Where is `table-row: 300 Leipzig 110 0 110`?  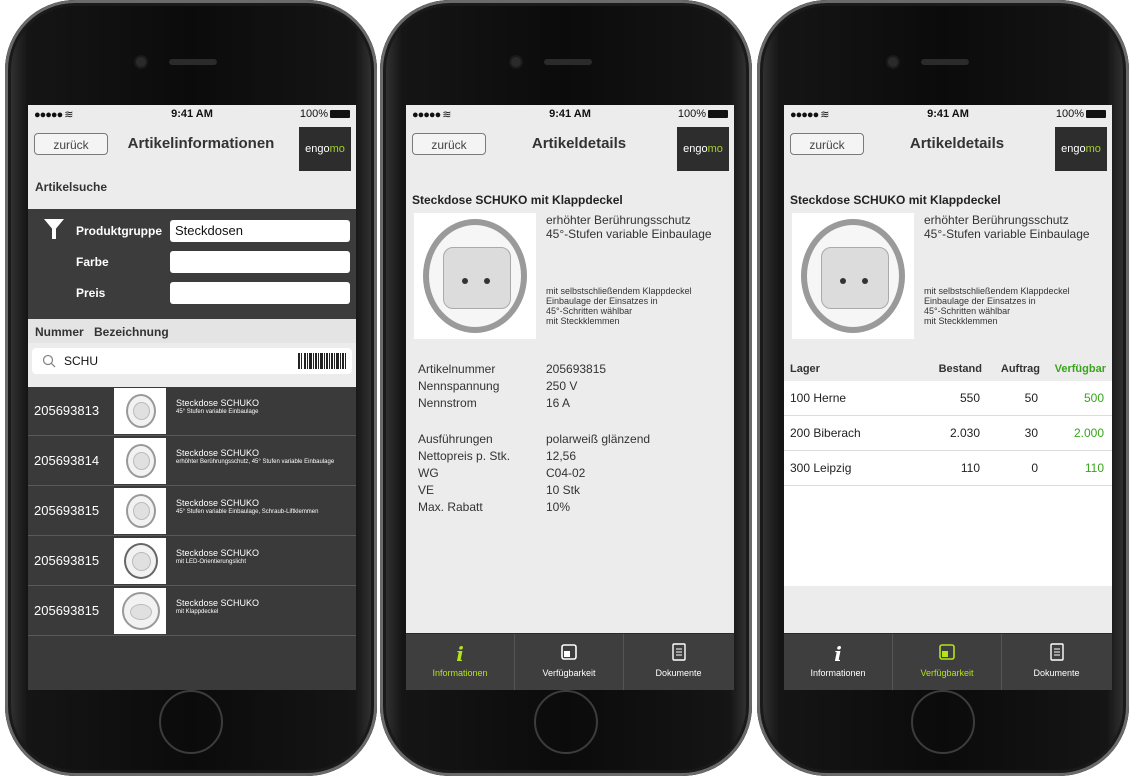
table-row: 300 Leipzig 110 0 110 is located at coordinates (948, 468).